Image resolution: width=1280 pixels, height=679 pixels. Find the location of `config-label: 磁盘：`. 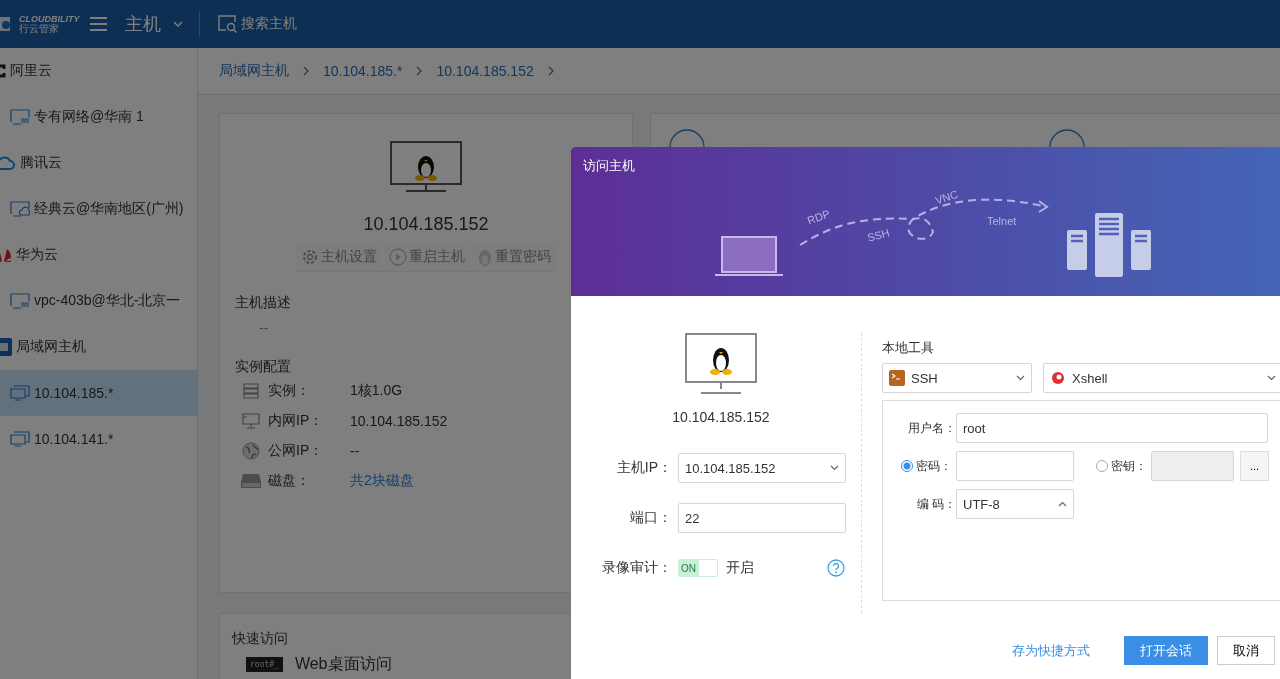

config-label: 磁盘： is located at coordinates (289, 481).